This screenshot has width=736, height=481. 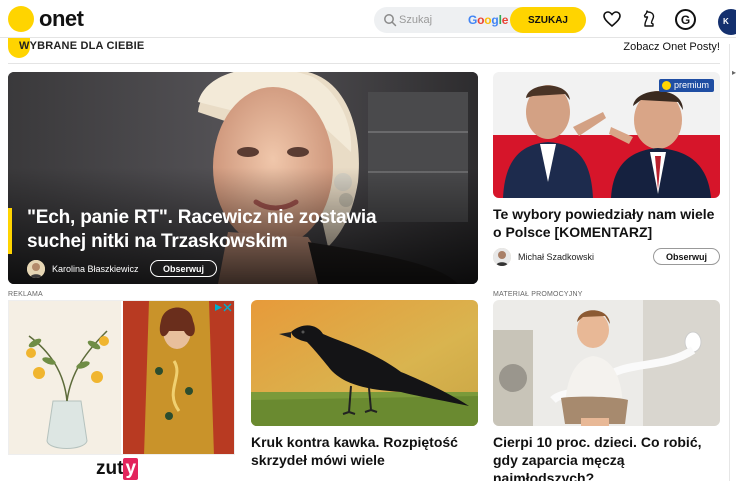 What do you see at coordinates (25, 294) in the screenshot?
I see `ad-label: REKLAMA` at bounding box center [25, 294].